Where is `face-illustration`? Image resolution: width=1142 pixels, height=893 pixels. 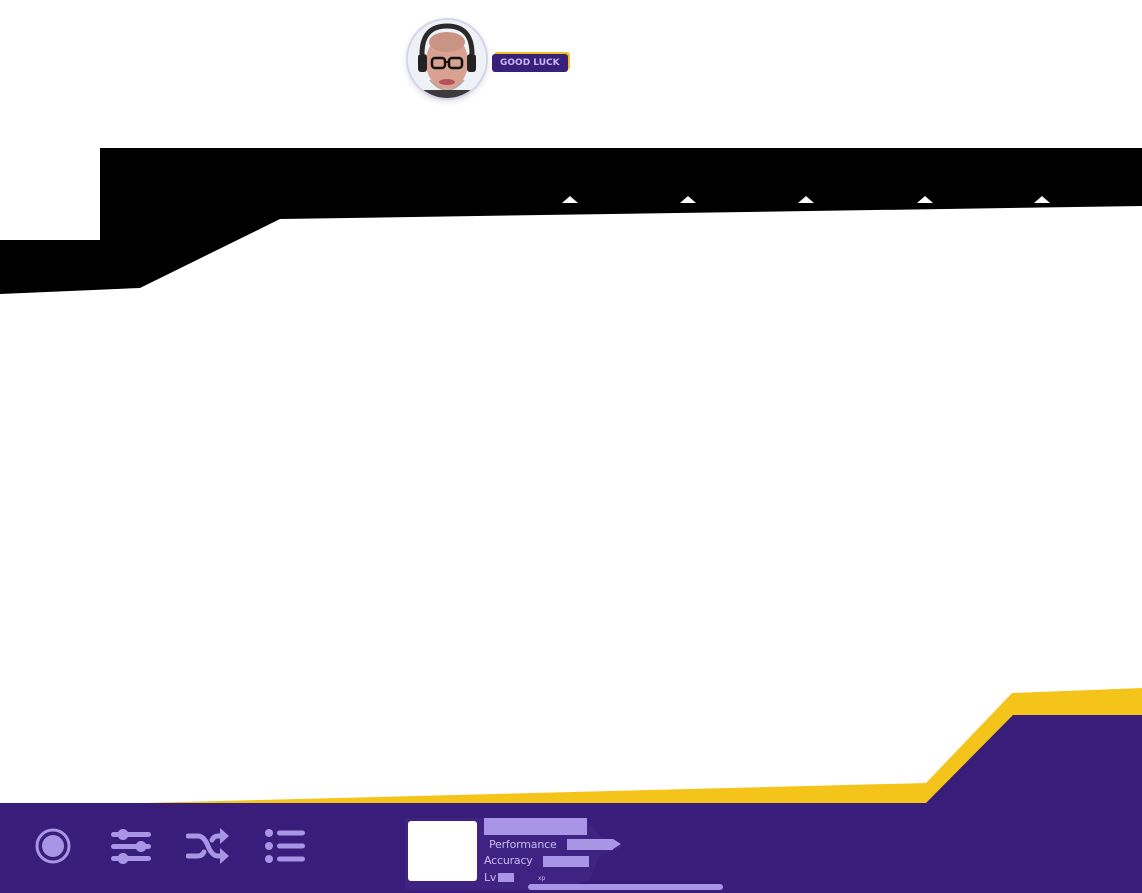 face-illustration is located at coordinates (447, 59).